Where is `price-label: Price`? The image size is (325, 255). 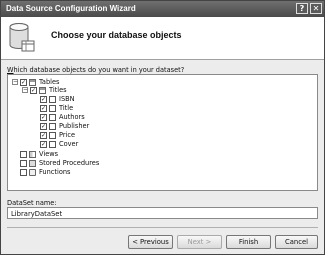
price-label: Price is located at coordinates (67, 135).